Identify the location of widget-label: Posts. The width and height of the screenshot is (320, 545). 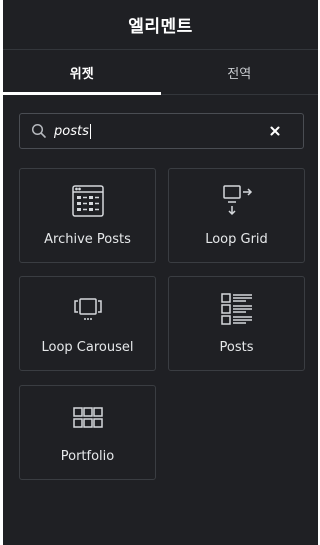
(236, 347).